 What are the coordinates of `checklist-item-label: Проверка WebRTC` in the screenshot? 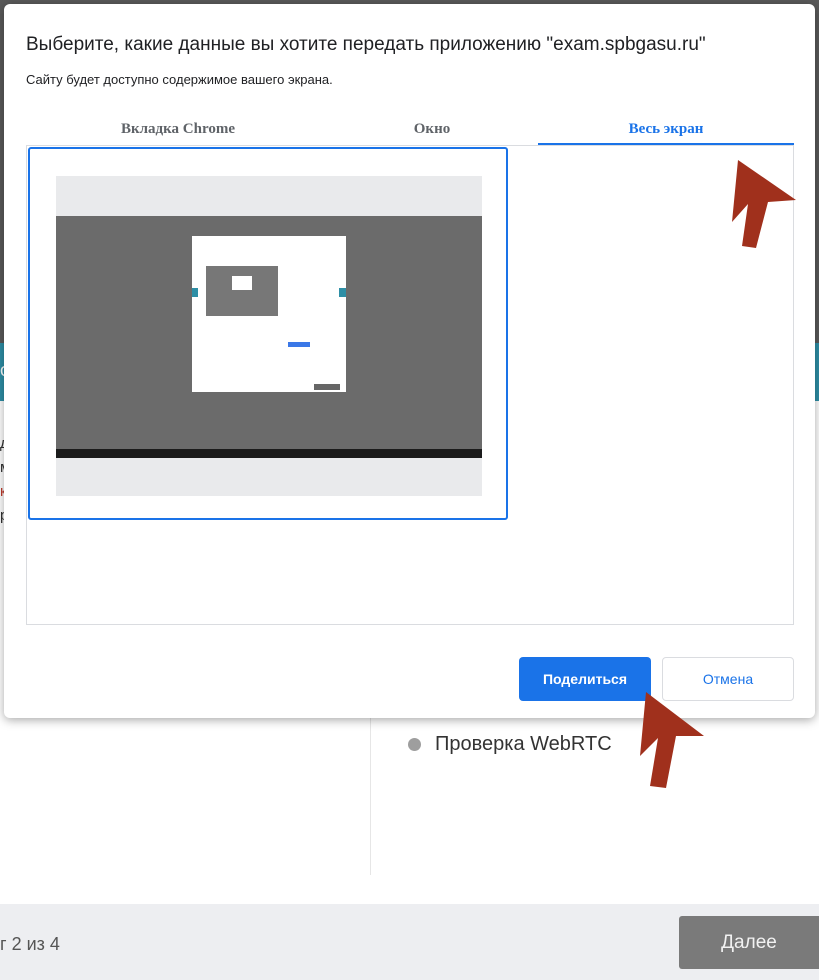 It's located at (523, 744).